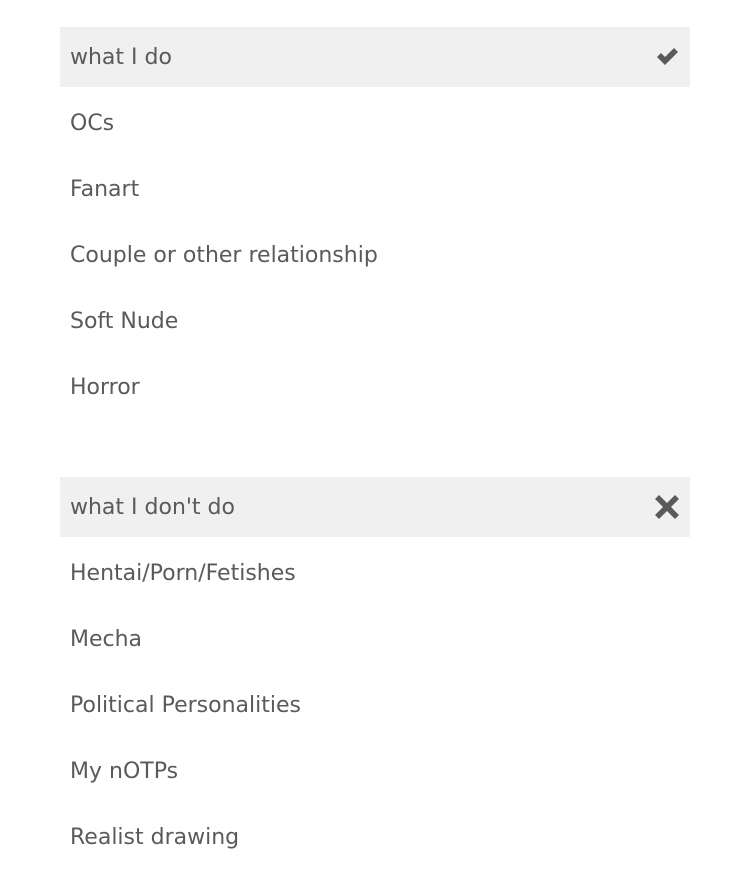 The width and height of the screenshot is (742, 881). I want to click on list-item: Couple or other relationship, so click(224, 255).